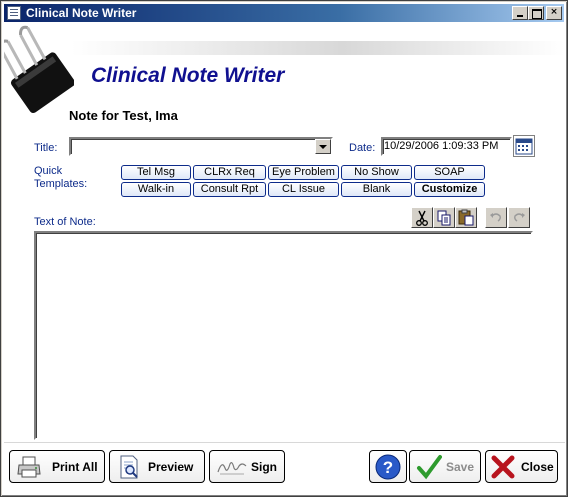 The image size is (568, 497). I want to click on template-walk-in-button: Walk-in, so click(156, 189).